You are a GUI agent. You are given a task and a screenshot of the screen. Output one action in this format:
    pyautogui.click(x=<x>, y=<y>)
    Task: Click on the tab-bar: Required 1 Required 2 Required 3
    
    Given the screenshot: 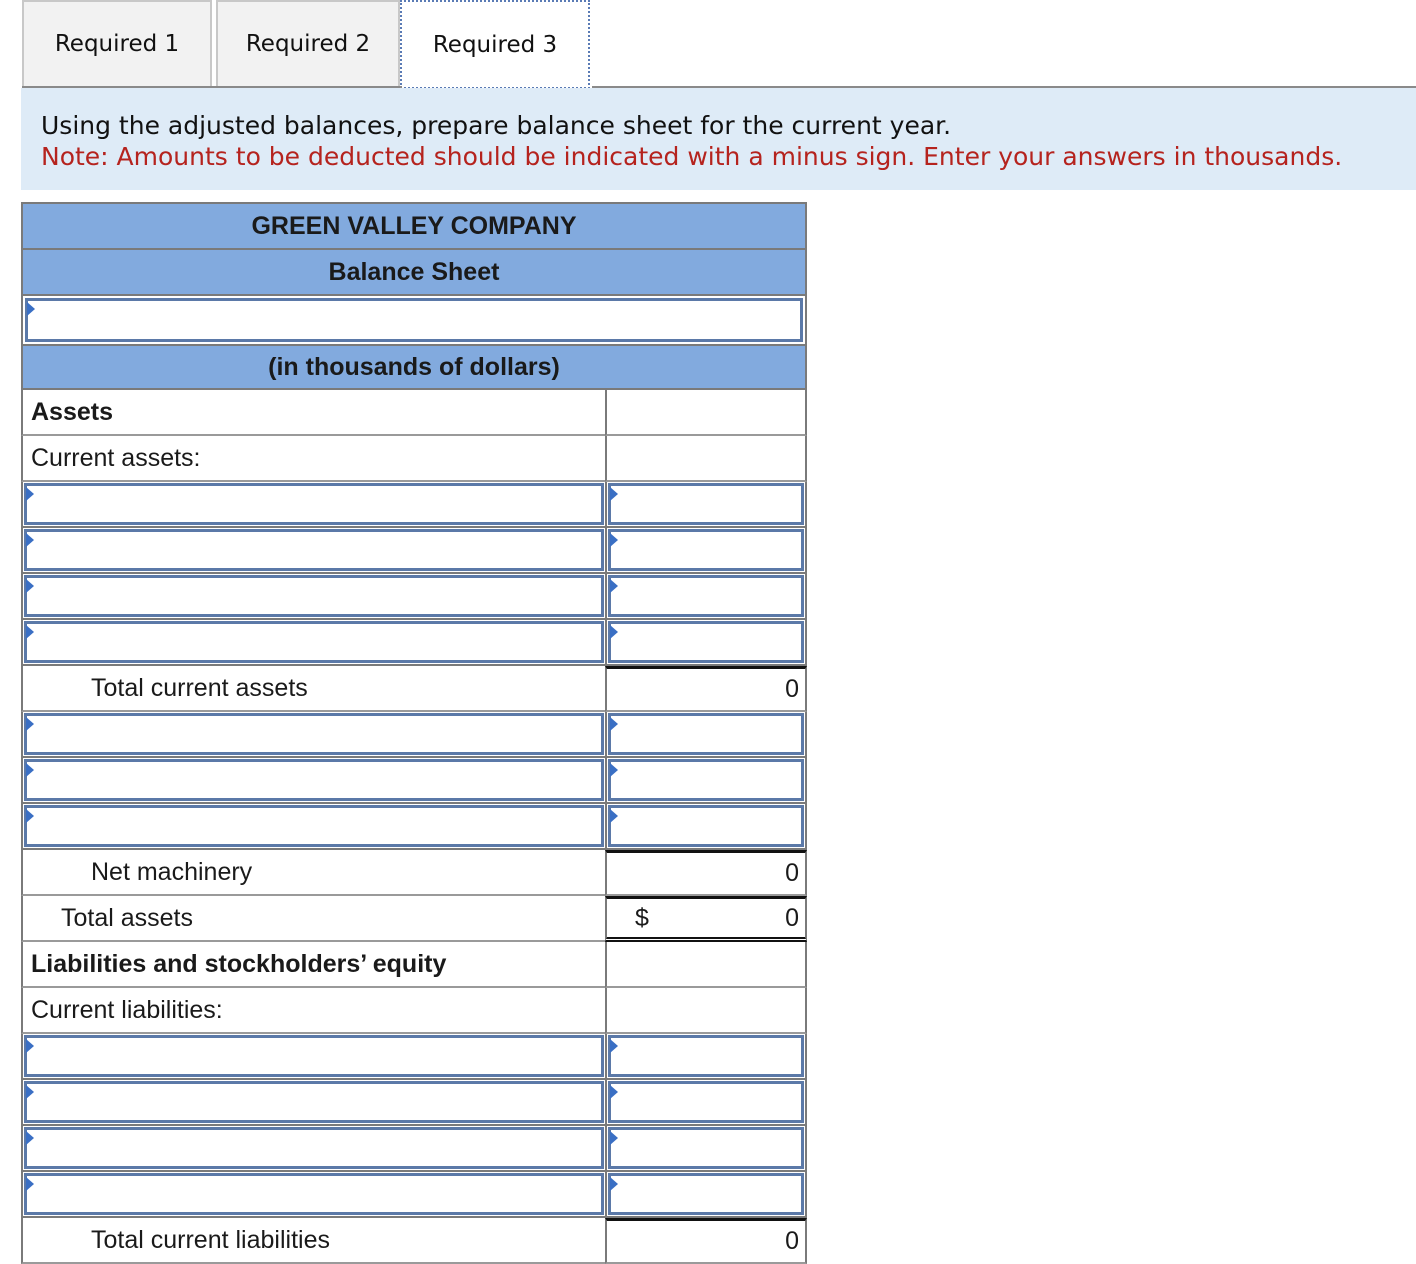 What is the action you would take?
    pyautogui.click(x=306, y=44)
    